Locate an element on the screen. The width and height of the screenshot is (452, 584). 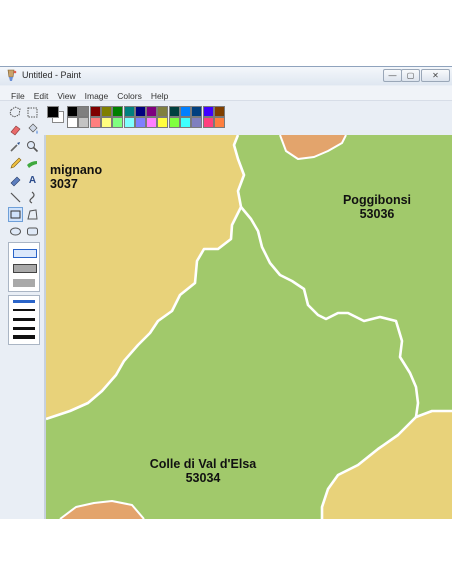
menu-image: Image is located at coordinates (97, 96).